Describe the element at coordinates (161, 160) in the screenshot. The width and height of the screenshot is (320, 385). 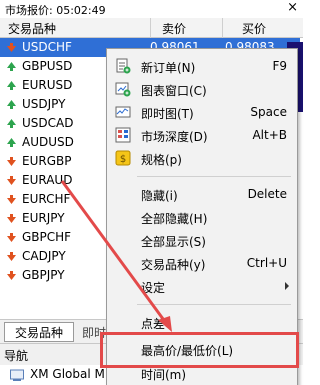
I see `menu-item-label: 规格(p)` at that location.